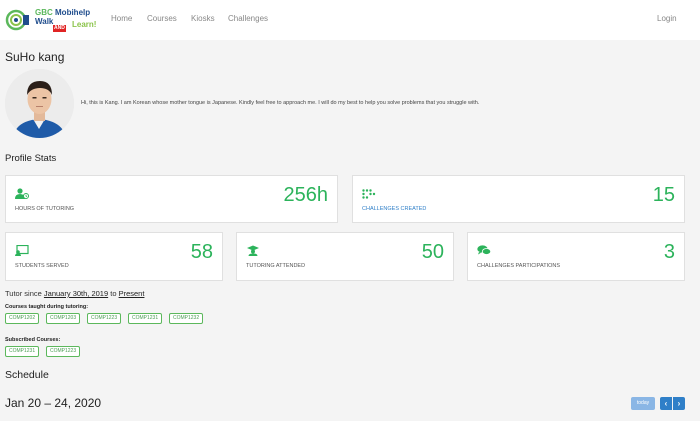 Image resolution: width=700 pixels, height=421 pixels. Describe the element at coordinates (84, 24) in the screenshot. I see `logo-text-line3: Learn!` at that location.